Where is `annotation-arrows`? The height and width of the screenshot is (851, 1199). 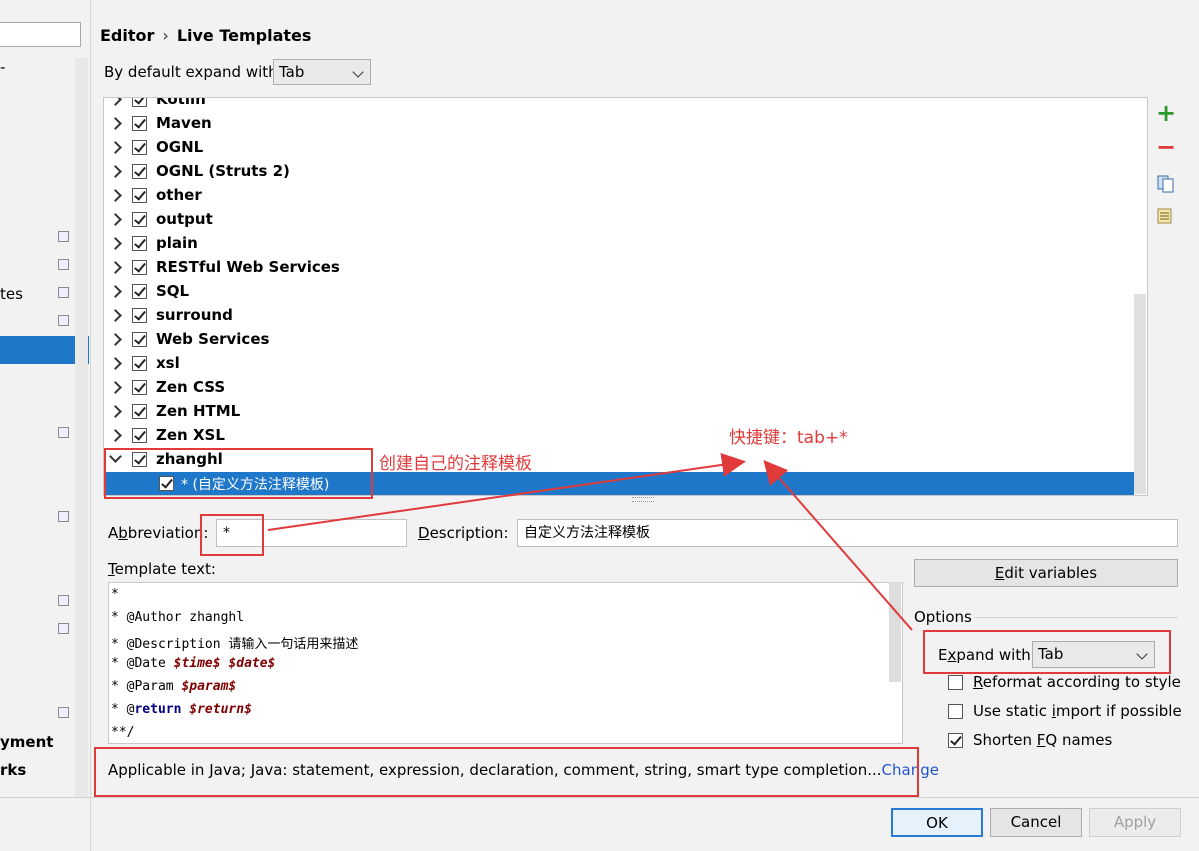 annotation-arrows is located at coordinates (590, 541).